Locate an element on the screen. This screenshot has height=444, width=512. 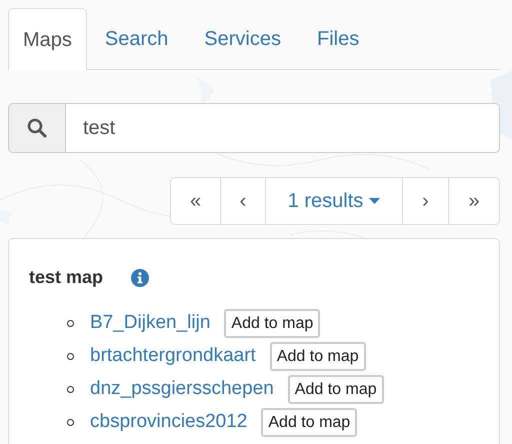
tab: Search is located at coordinates (136, 39).